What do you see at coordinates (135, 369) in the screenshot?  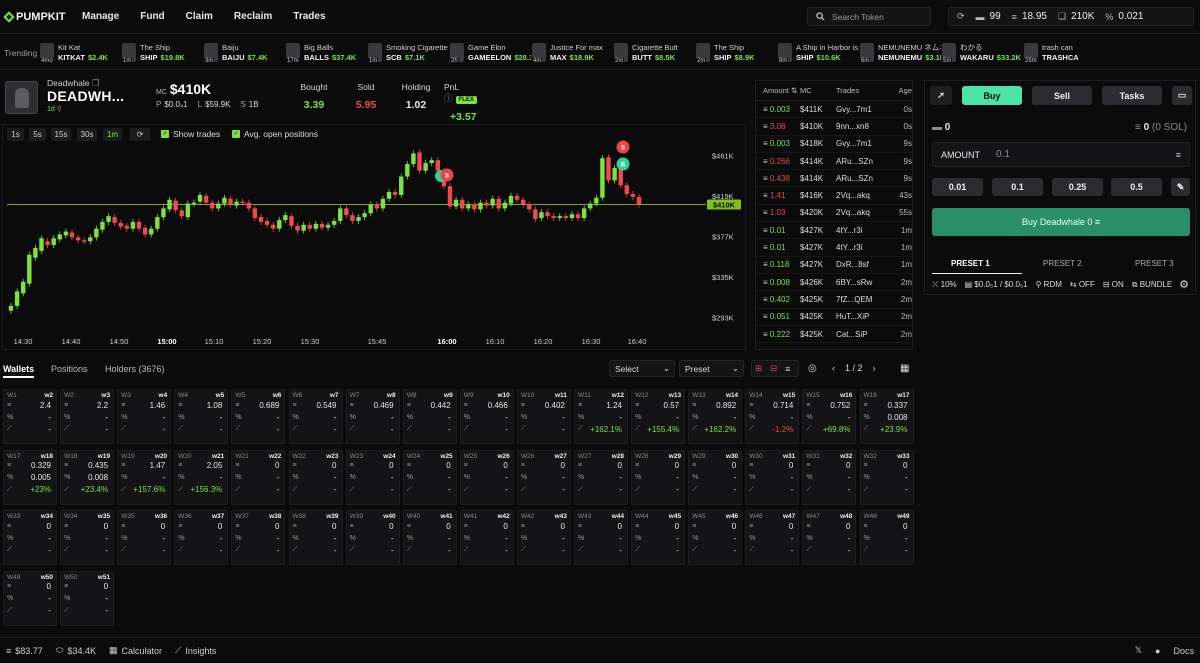 I see `tab-holders: Holders (3676)` at bounding box center [135, 369].